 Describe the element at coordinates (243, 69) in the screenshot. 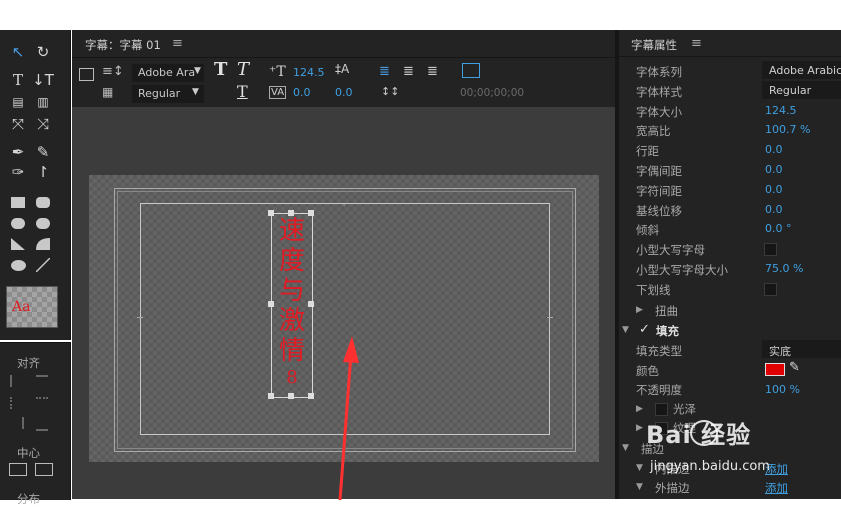

I see `italic-icon: T` at that location.